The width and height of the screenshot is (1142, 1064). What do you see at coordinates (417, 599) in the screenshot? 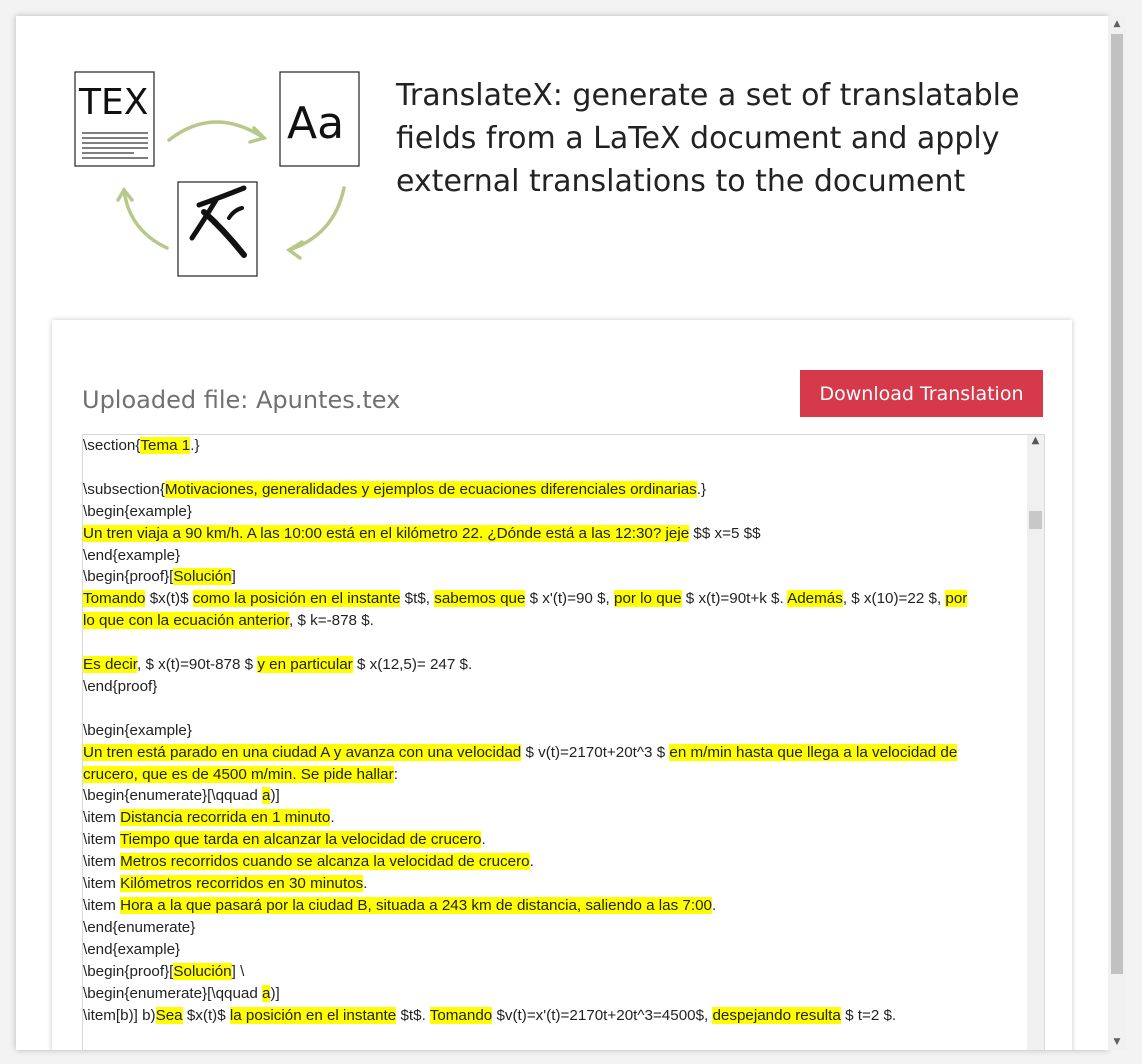
I see `latex-segment: $t$,` at bounding box center [417, 599].